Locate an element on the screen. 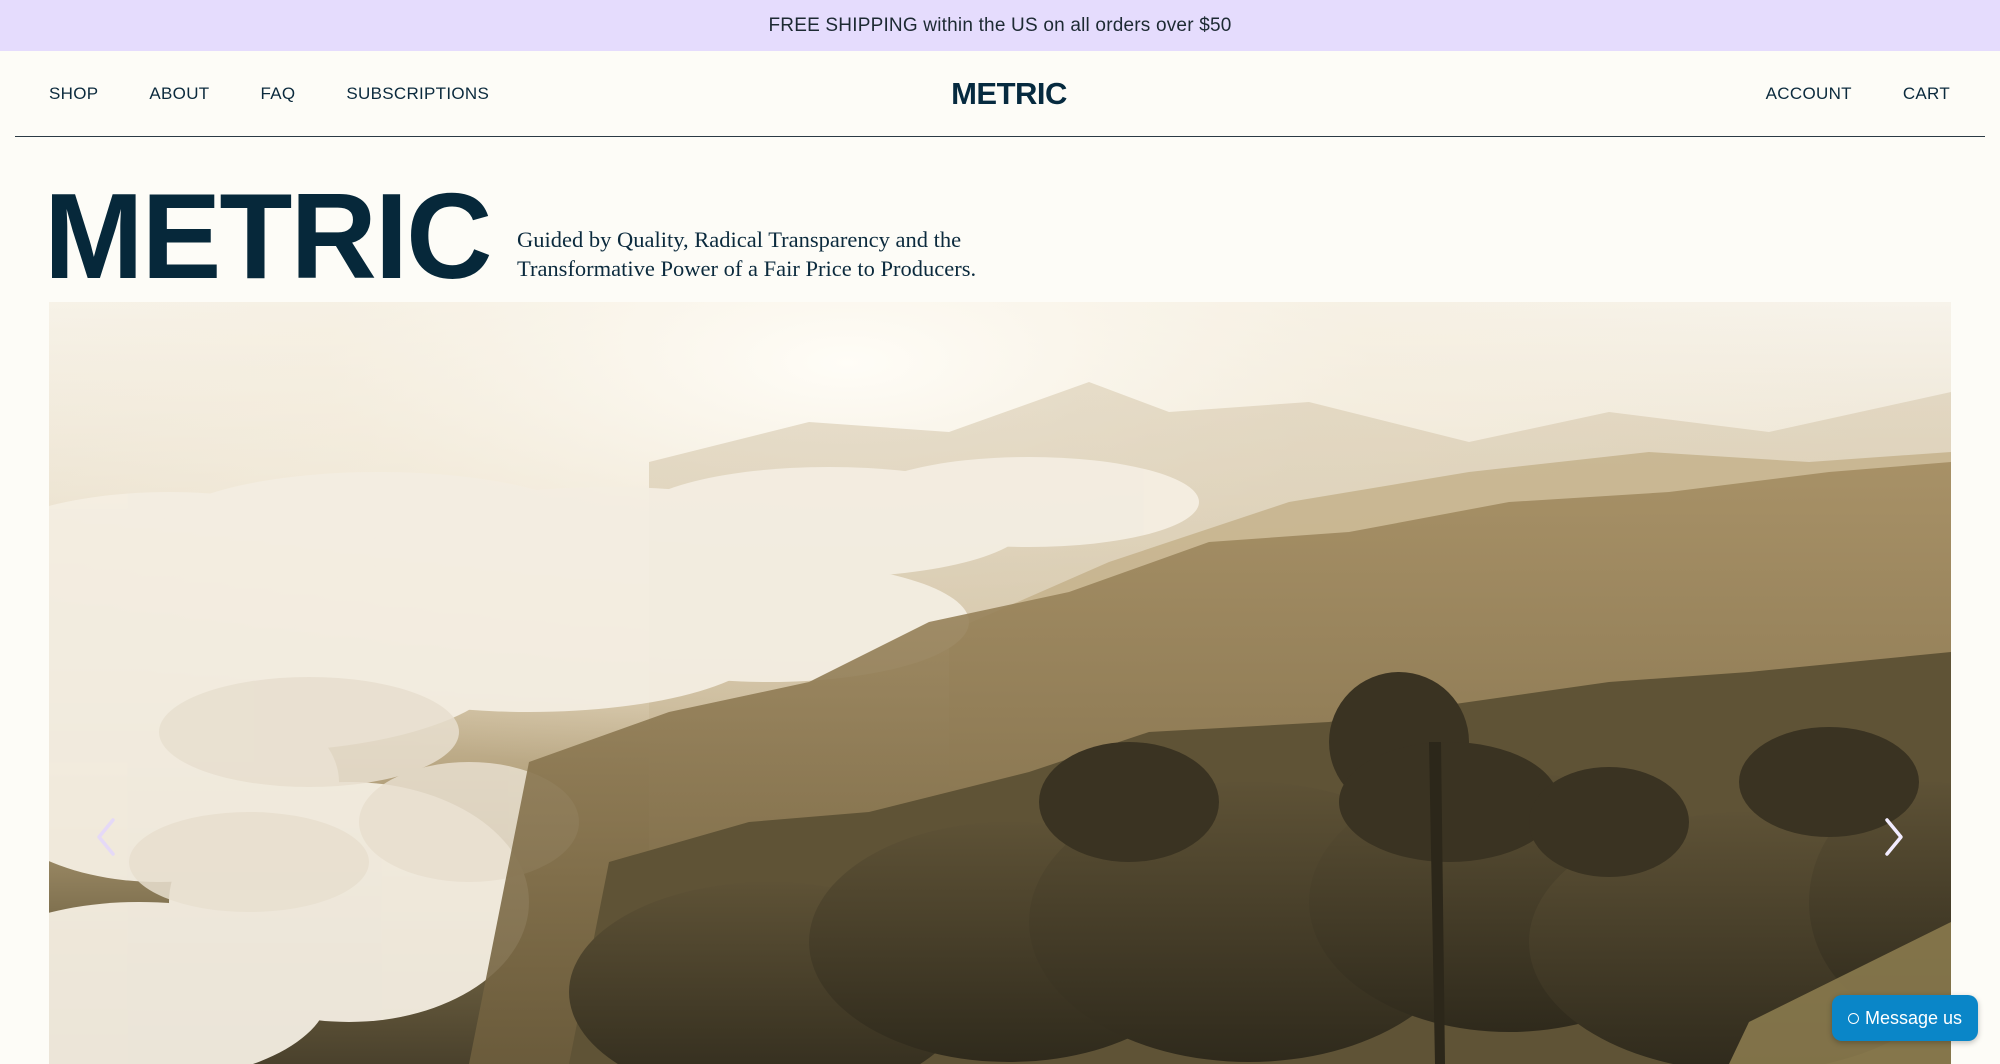 This screenshot has height=1064, width=2000. carousel-prev-button is located at coordinates (106, 837).